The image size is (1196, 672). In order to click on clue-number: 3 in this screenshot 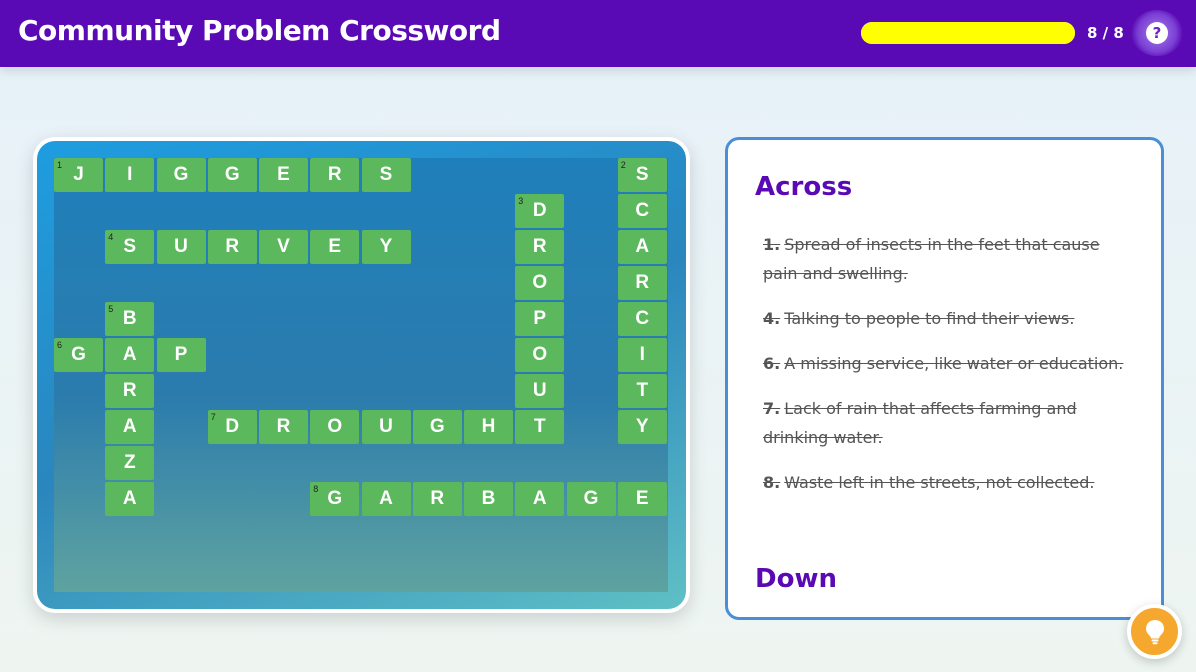, I will do `click(521, 201)`.